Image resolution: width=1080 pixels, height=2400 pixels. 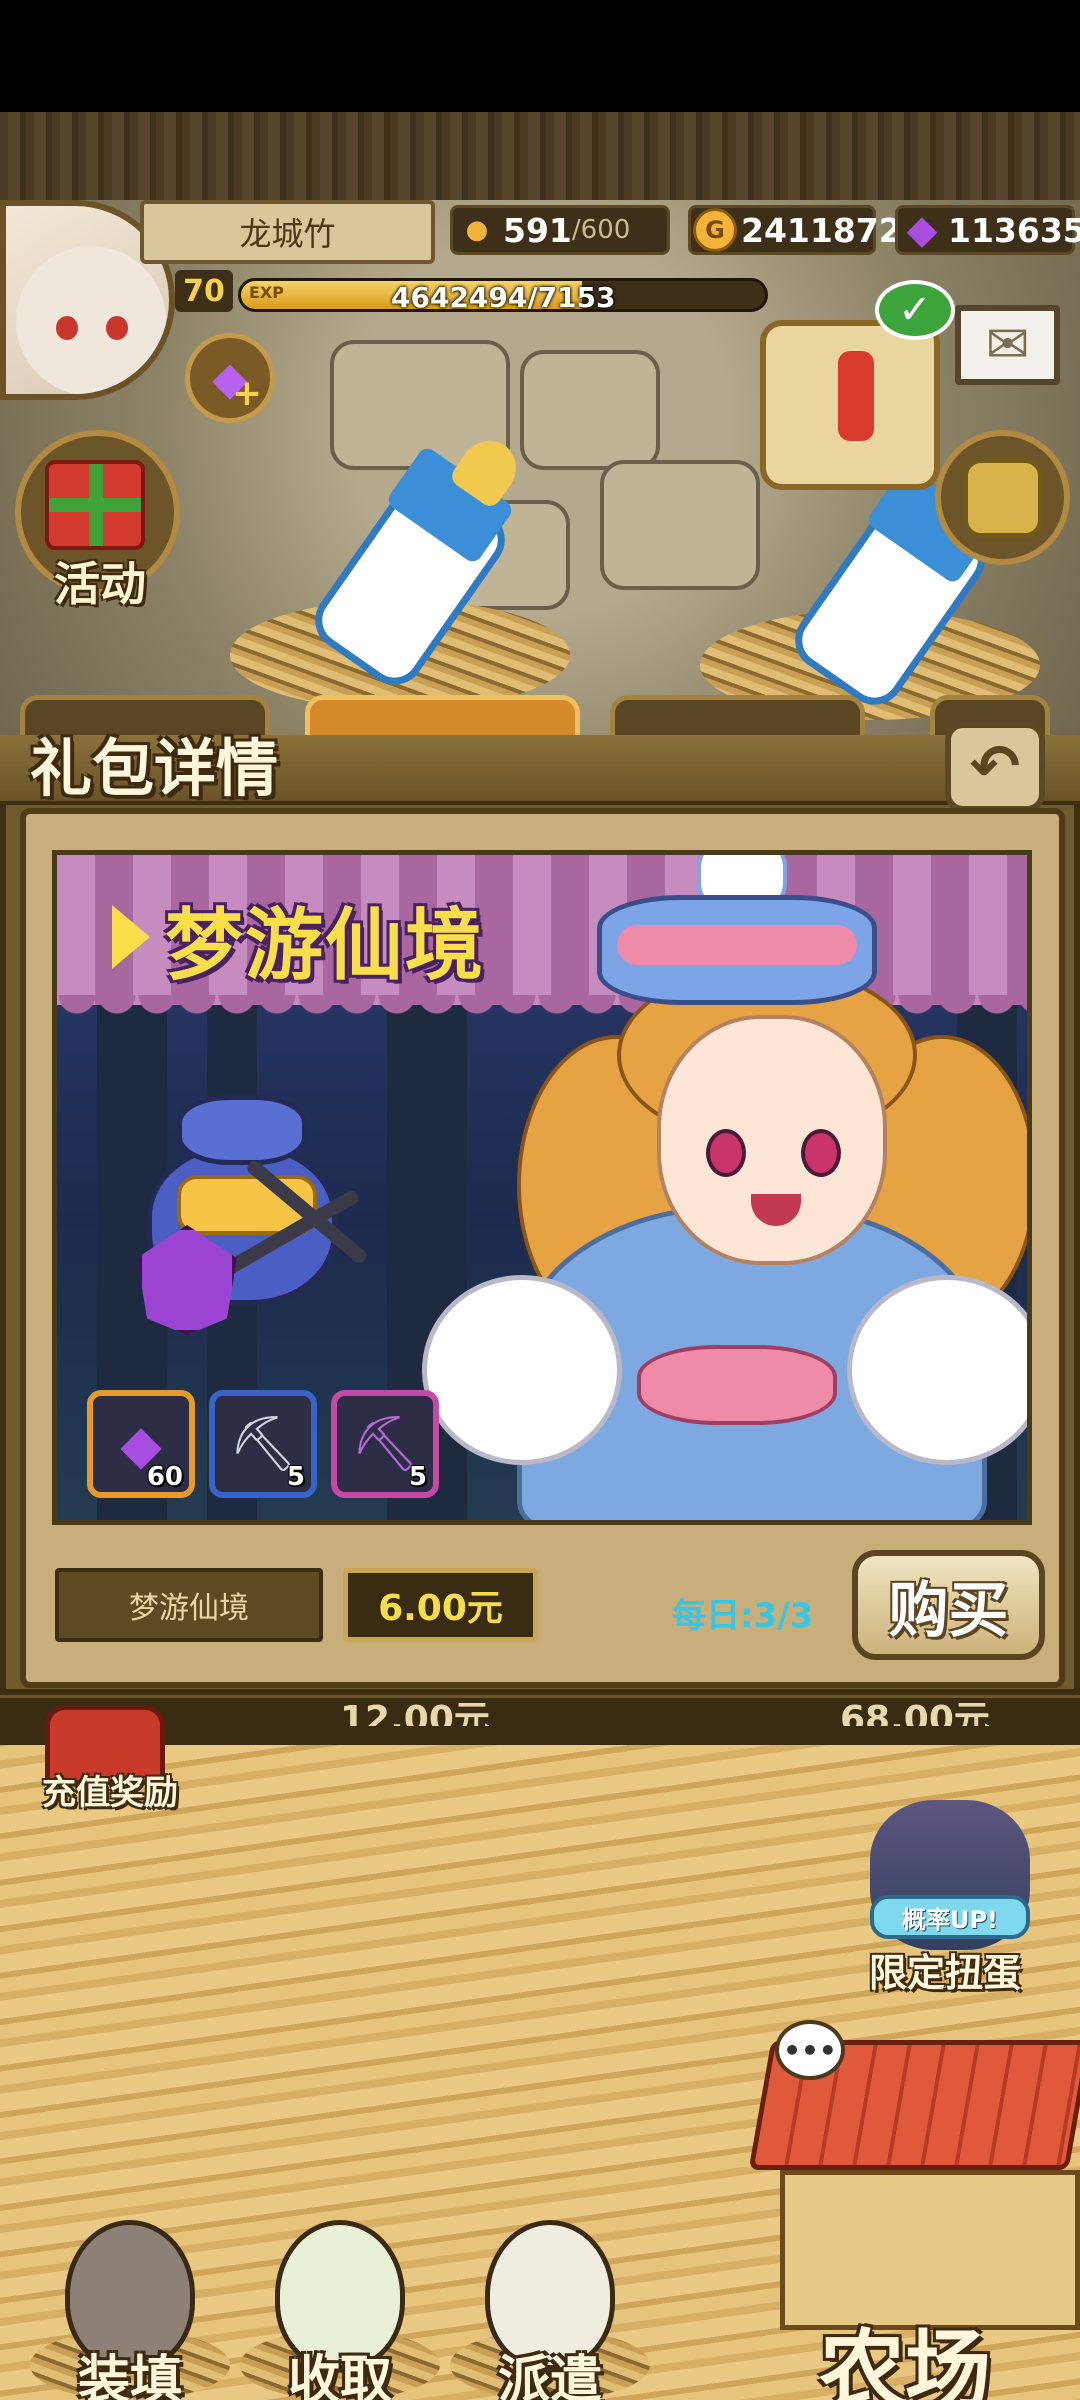 I want to click on wood-ceiling, so click(x=540, y=157).